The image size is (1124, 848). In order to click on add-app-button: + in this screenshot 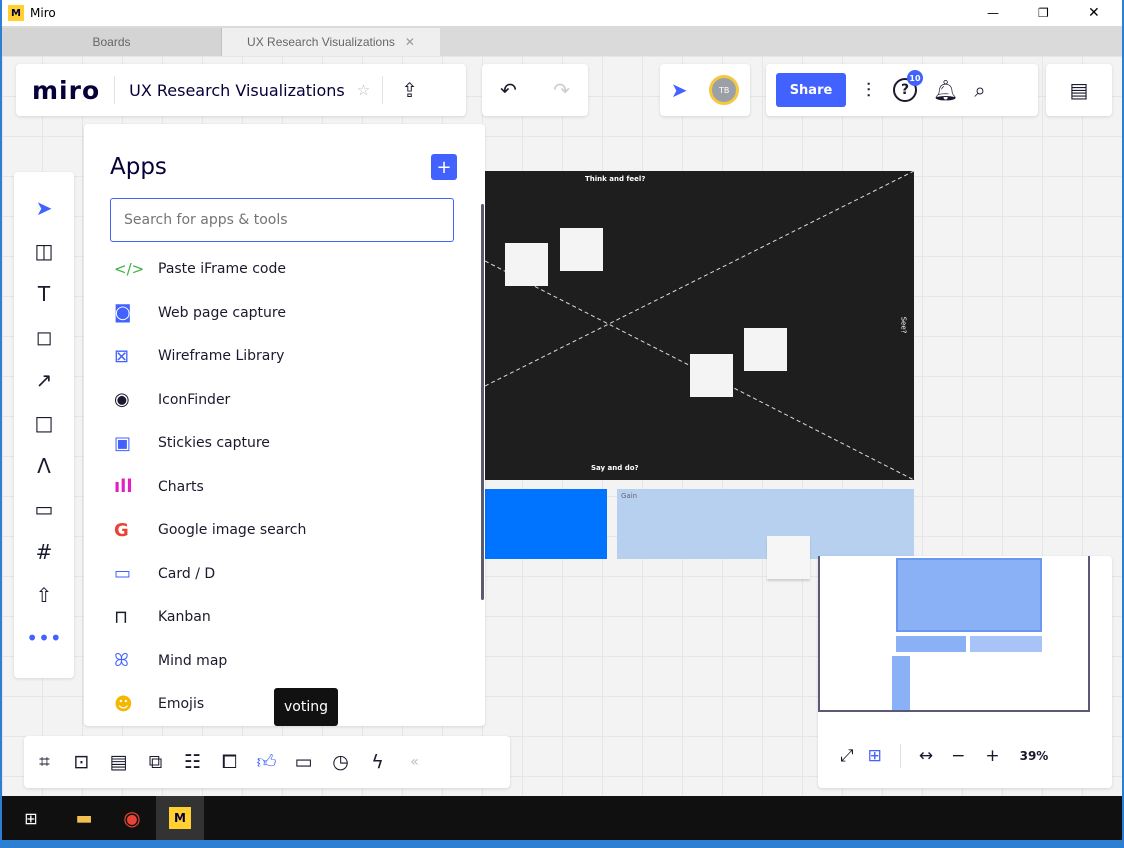, I will do `click(444, 167)`.